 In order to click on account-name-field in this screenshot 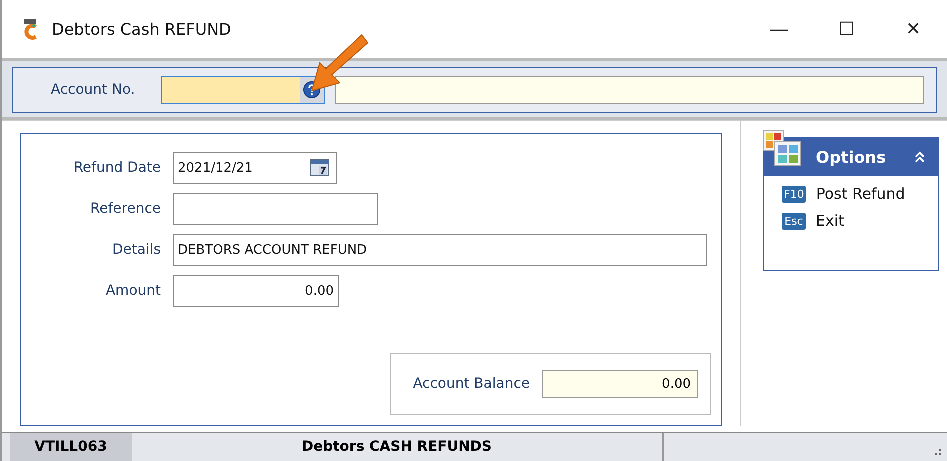, I will do `click(629, 90)`.